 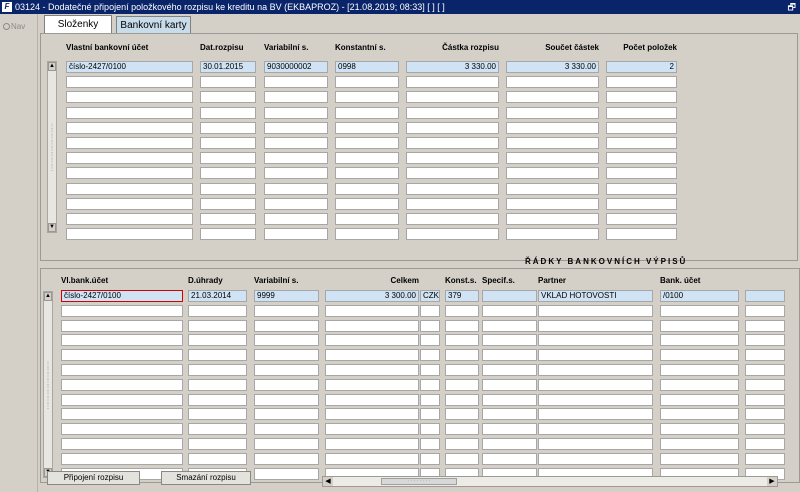 What do you see at coordinates (93, 478) in the screenshot?
I see `attach-breakdown-button: Připojení rozpisu` at bounding box center [93, 478].